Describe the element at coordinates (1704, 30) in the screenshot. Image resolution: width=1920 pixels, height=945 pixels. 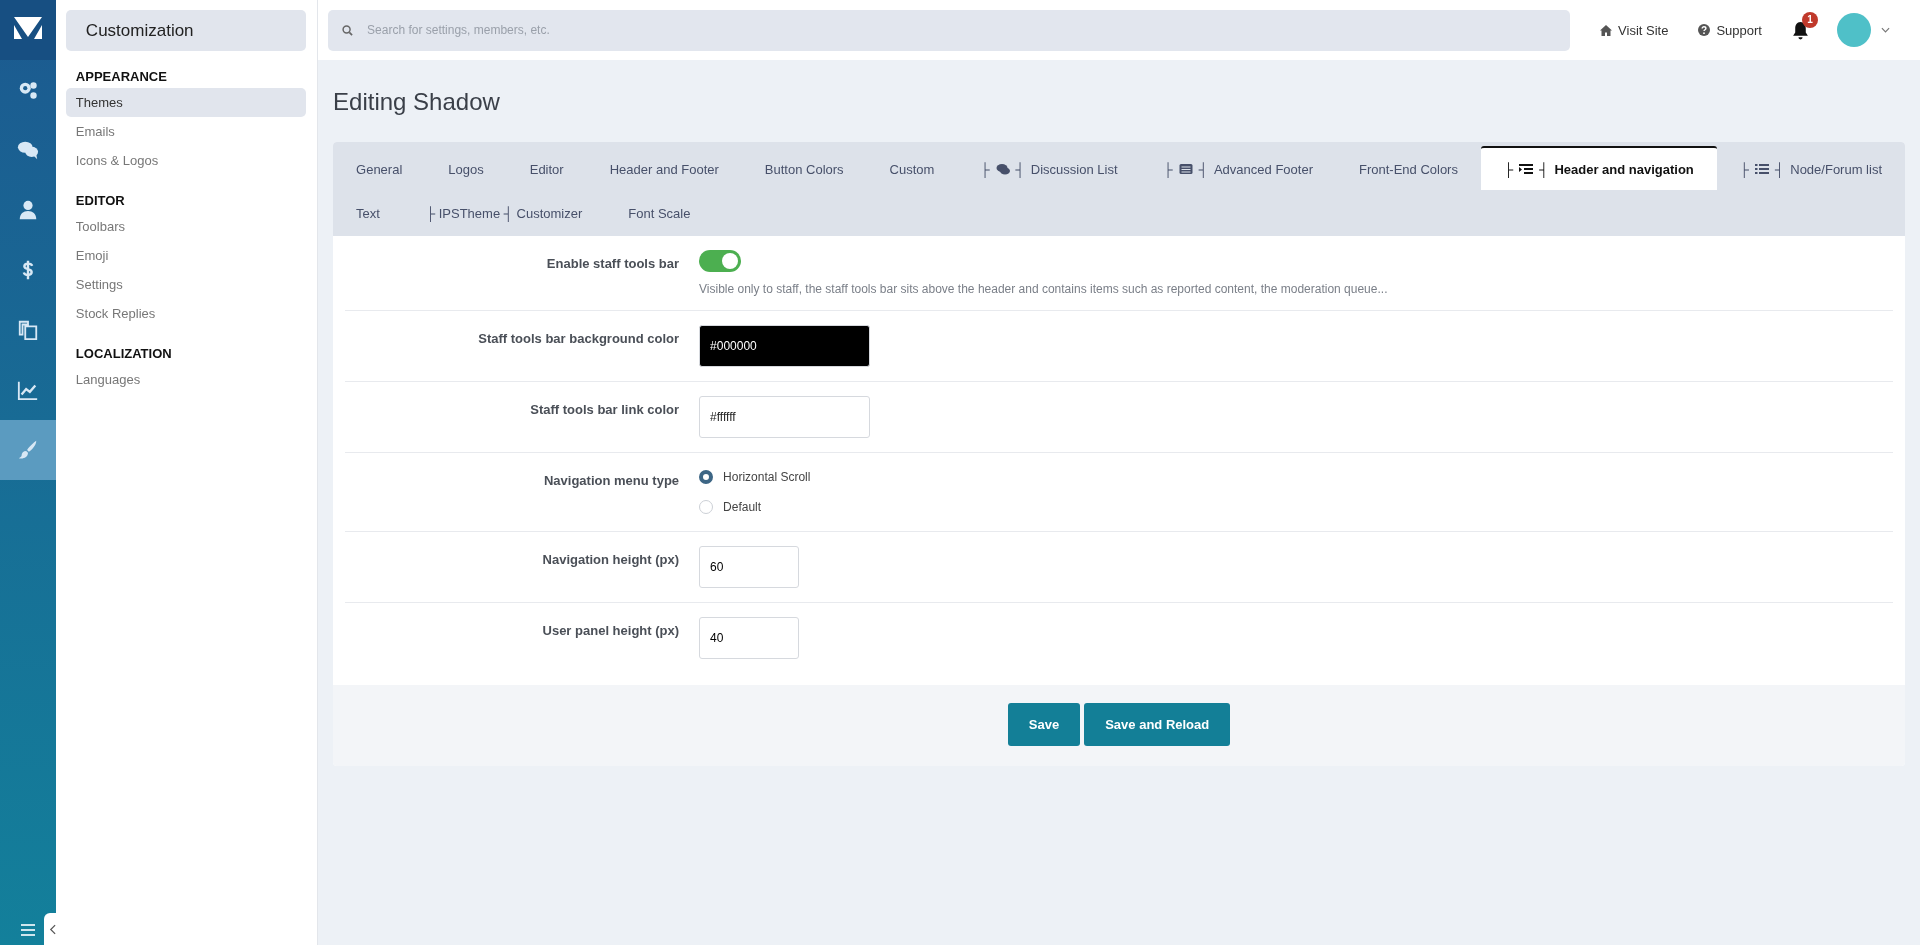
I see `help-icon` at that location.